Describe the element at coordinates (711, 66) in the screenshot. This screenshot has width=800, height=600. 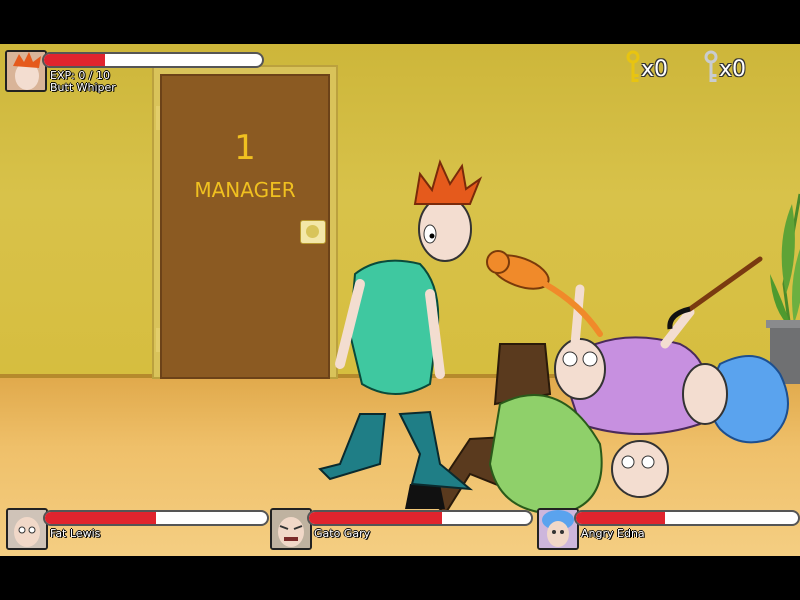
I see `silver-key-icon` at that location.